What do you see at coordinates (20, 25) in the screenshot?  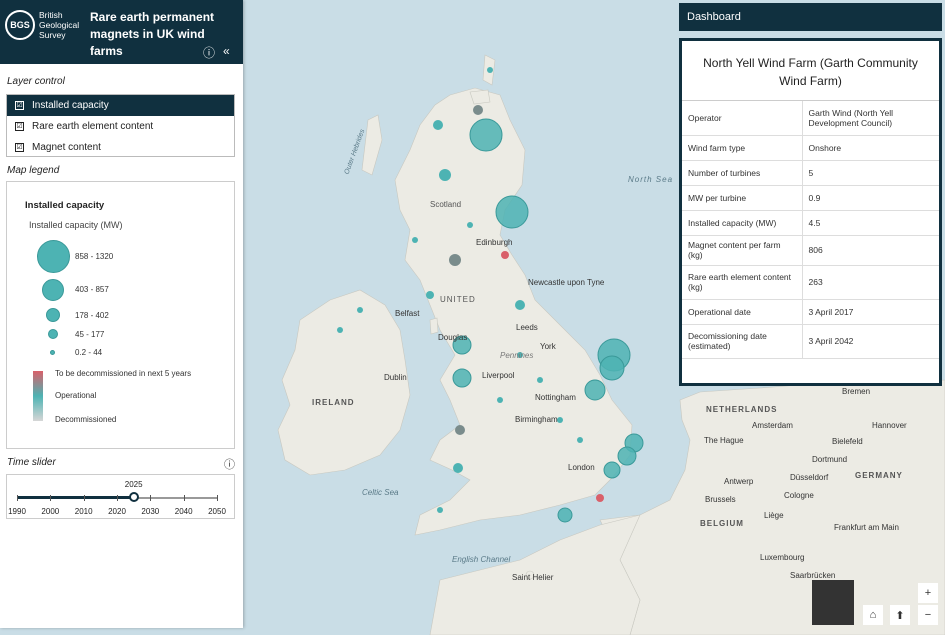 I see `bgs-logo: BGS` at bounding box center [20, 25].